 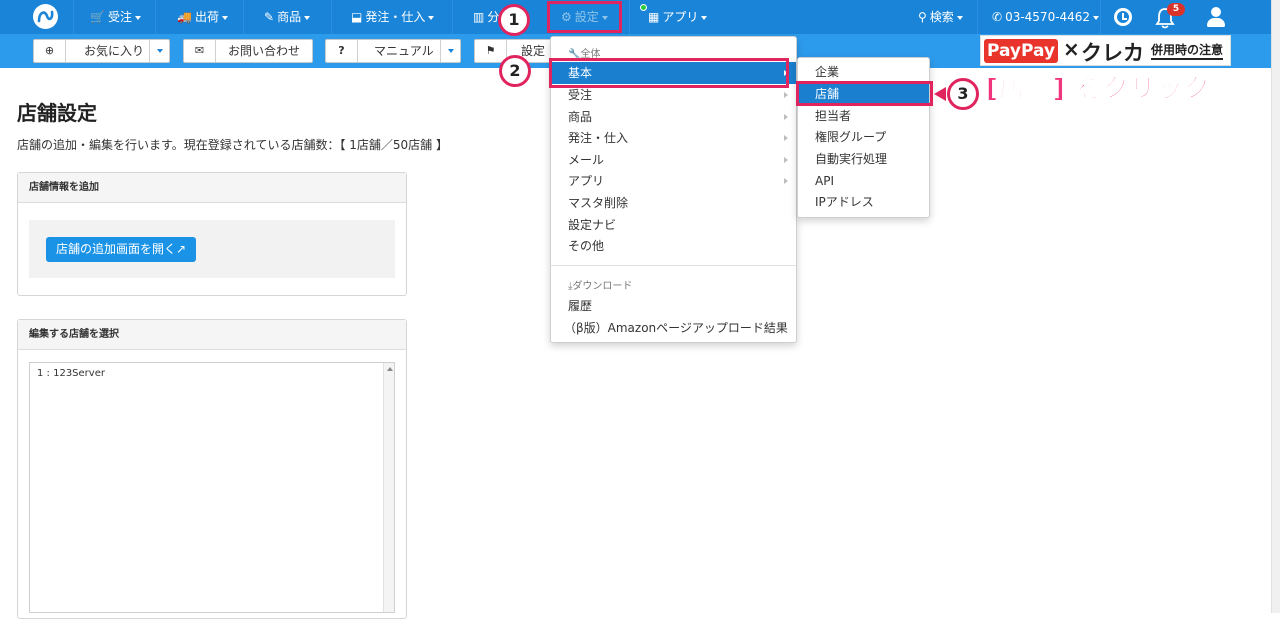 I want to click on nav-search-label: 検索, so click(x=941, y=17).